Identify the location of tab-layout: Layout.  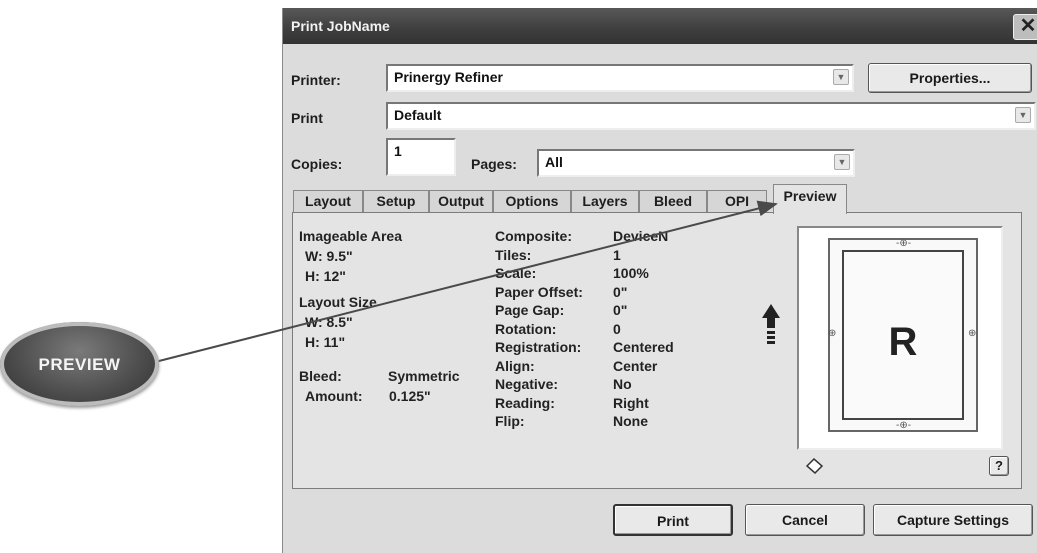
(328, 201).